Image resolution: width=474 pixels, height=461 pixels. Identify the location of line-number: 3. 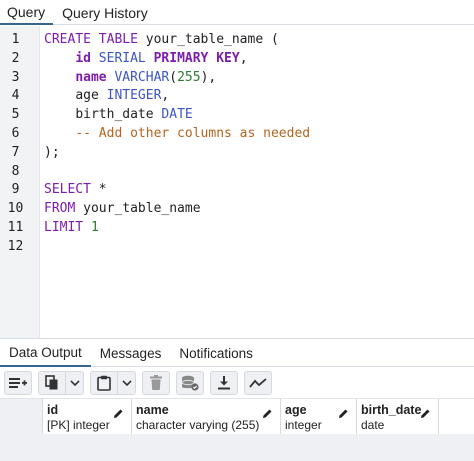
(15, 77).